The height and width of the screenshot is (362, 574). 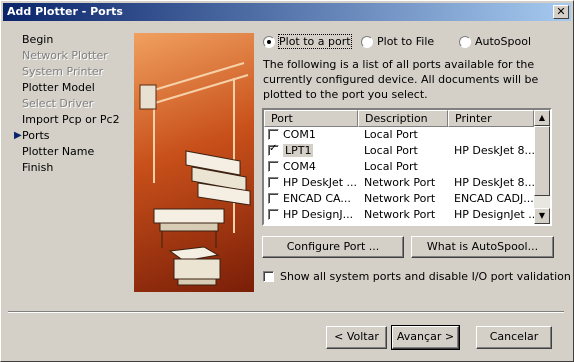 What do you see at coordinates (71, 119) in the screenshot?
I see `step-import-pcp: Import Pcp or Pc2` at bounding box center [71, 119].